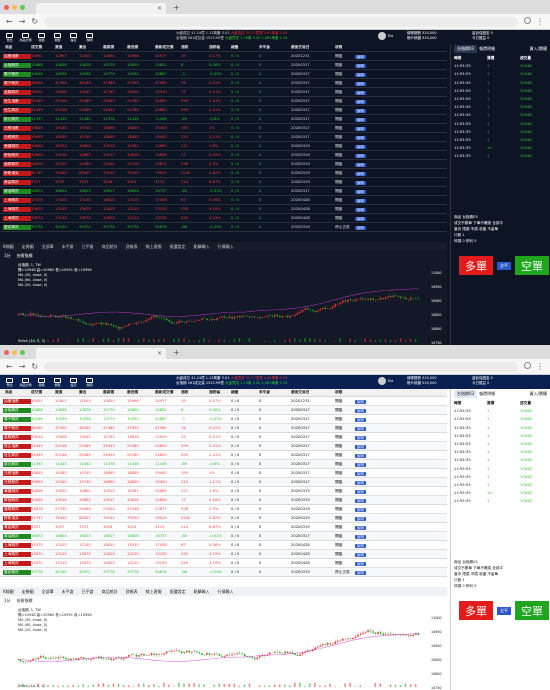 The height and width of the screenshot is (690, 550). What do you see at coordinates (168, 392) in the screenshot?
I see `column-header: 最新成交價` at bounding box center [168, 392].